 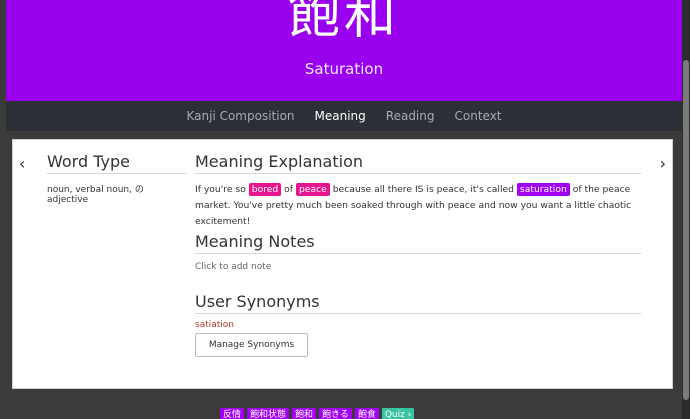 What do you see at coordinates (366, 413) in the screenshot?
I see `footer-button-5: 飽食` at bounding box center [366, 413].